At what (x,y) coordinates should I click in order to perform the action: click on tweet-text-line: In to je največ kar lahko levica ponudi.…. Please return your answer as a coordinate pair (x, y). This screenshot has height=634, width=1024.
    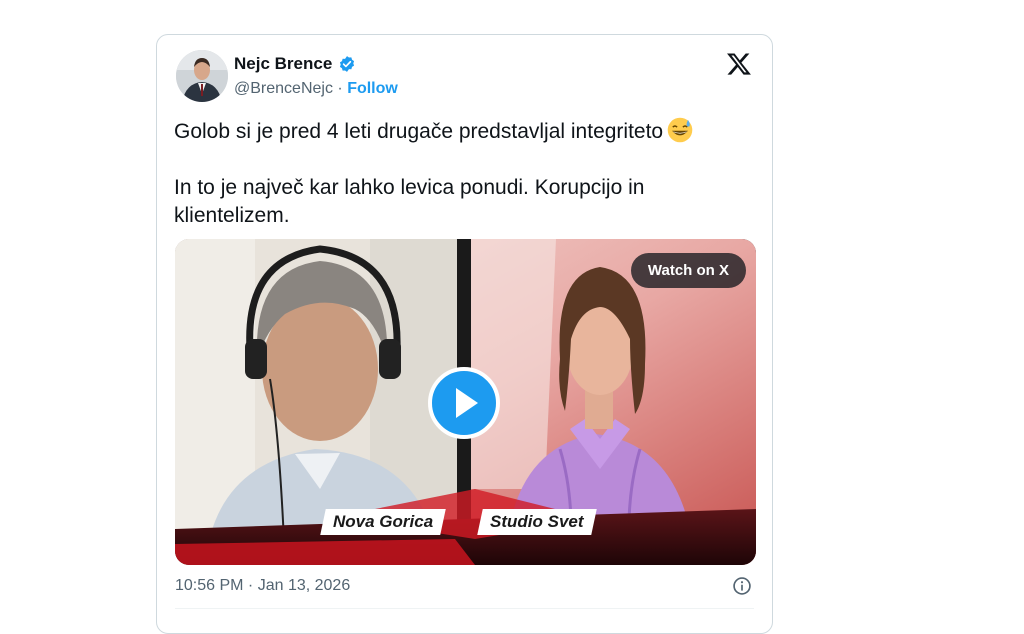
    Looking at the image, I should click on (409, 201).